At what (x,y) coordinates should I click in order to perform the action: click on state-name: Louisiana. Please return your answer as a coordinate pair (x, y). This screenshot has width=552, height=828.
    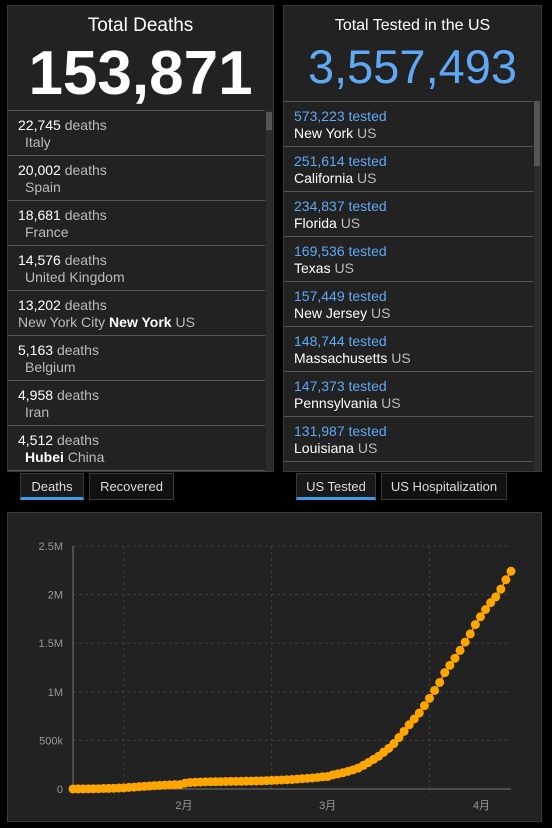
    Looking at the image, I should click on (324, 448).